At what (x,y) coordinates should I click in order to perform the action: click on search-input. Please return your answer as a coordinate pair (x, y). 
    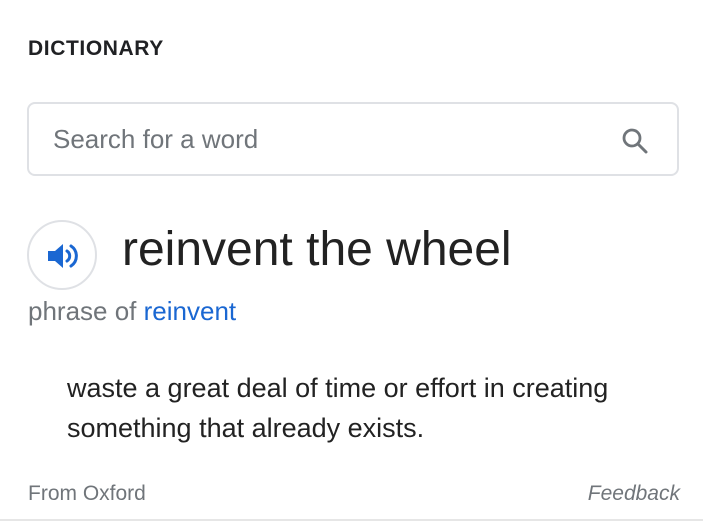
    Looking at the image, I should click on (323, 139).